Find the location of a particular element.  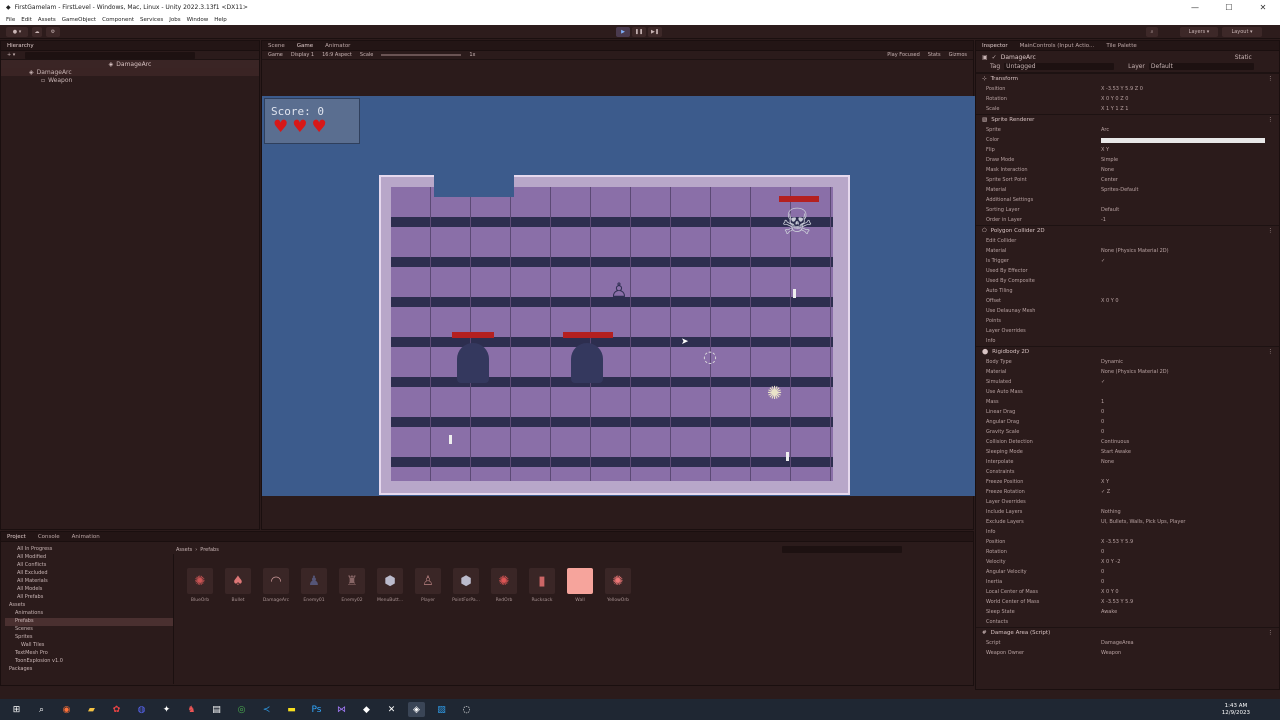

unity-hub-icon: ◆ is located at coordinates (366, 709).